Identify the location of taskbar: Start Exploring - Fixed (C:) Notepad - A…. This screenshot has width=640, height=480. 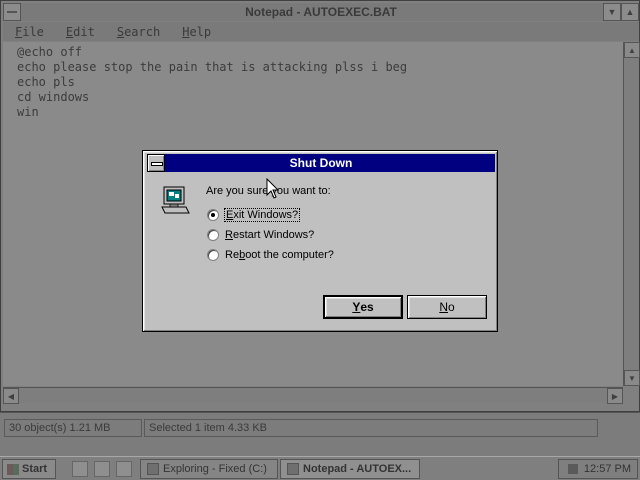
(320, 468).